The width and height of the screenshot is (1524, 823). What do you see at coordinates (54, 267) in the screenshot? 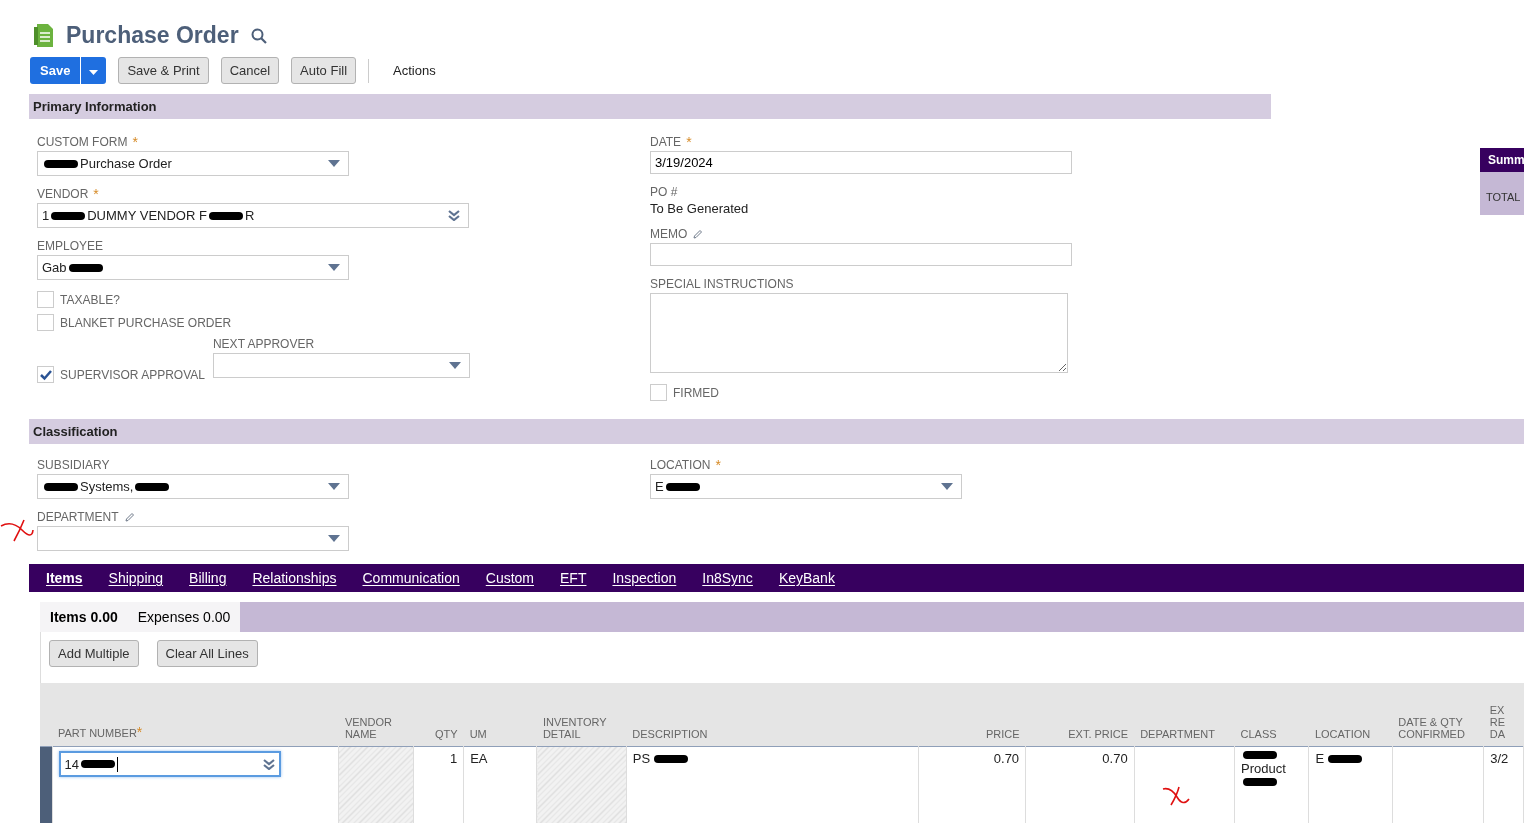
I see `field-value: Gab` at bounding box center [54, 267].